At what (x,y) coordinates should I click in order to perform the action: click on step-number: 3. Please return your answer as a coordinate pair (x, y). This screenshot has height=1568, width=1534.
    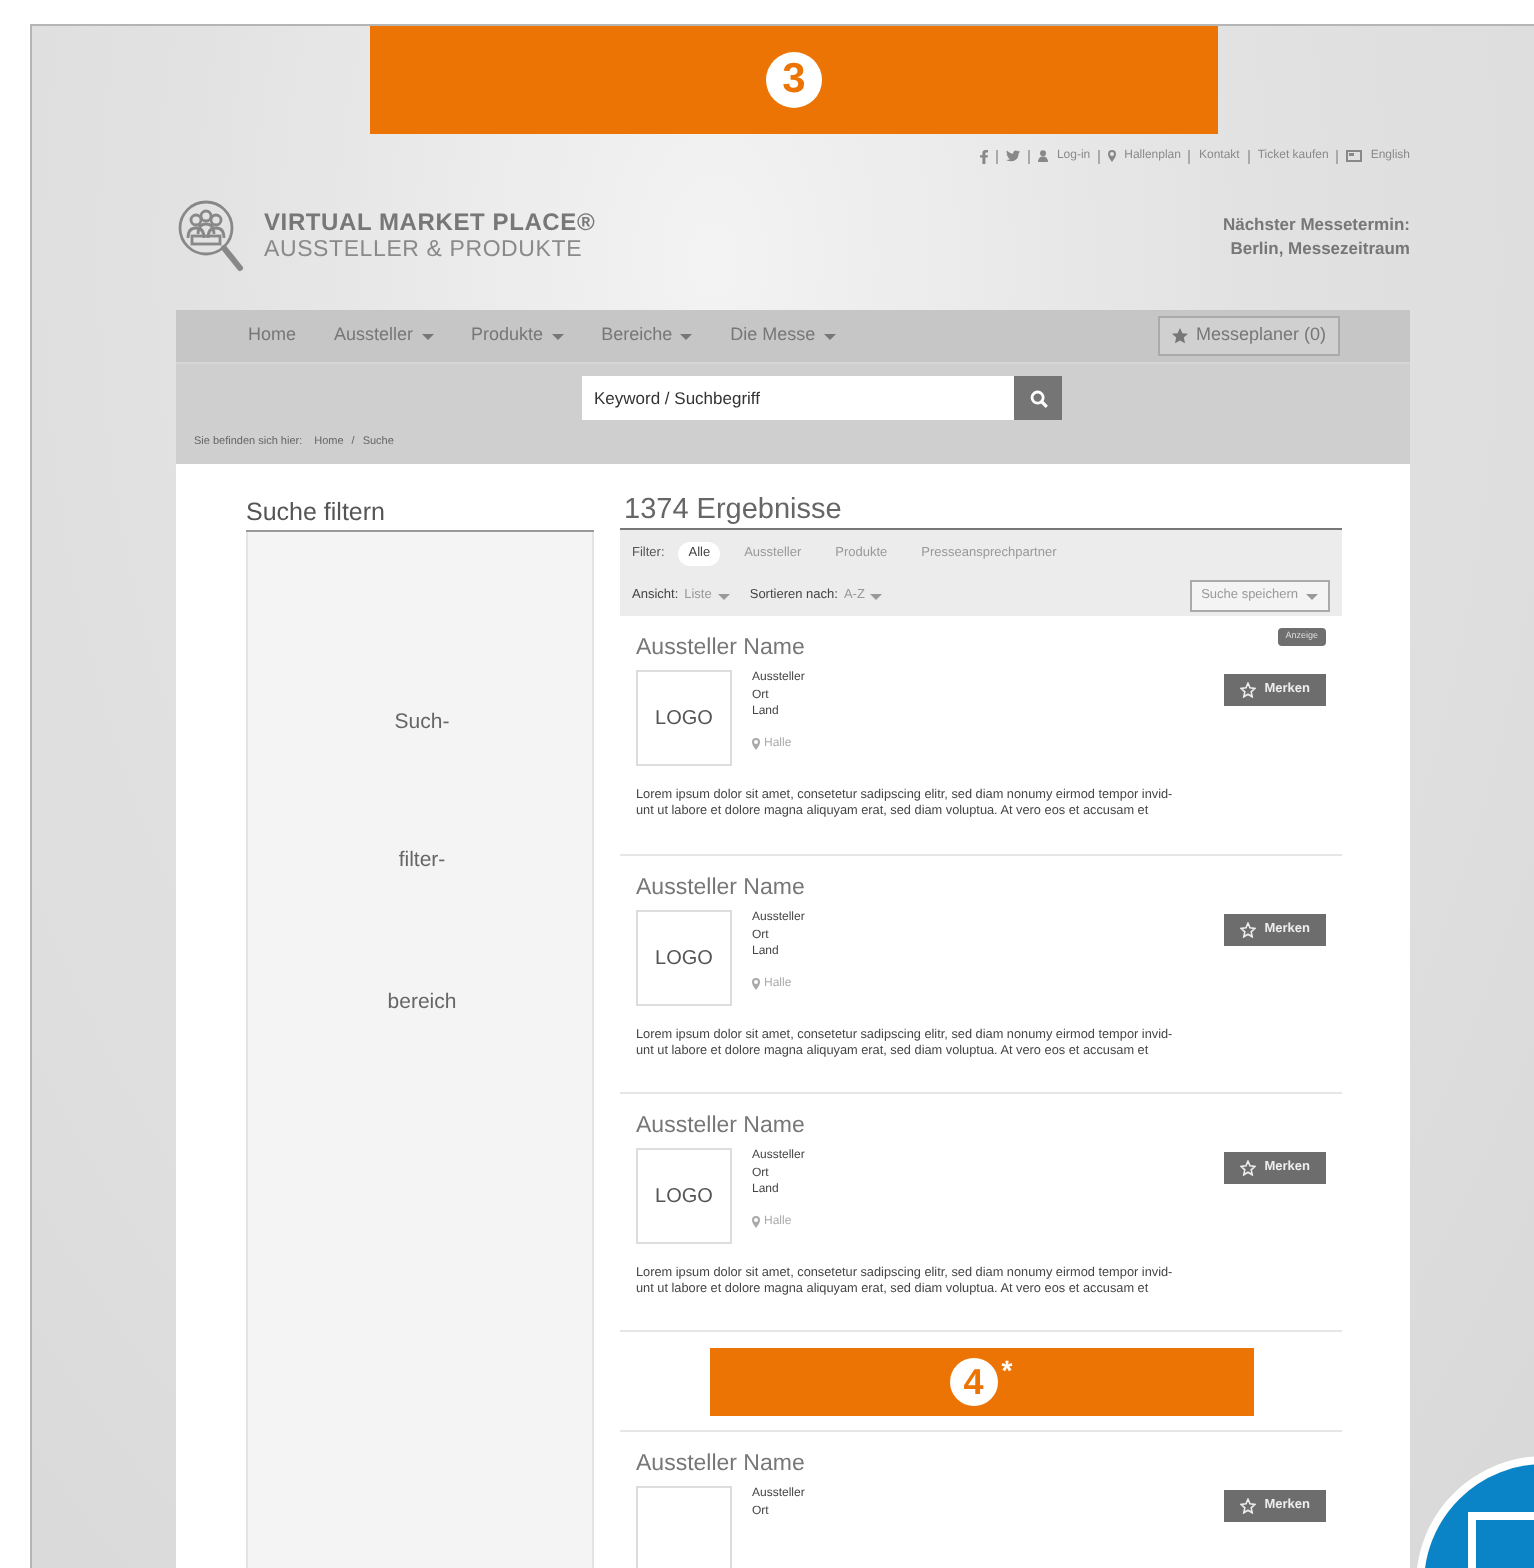
    Looking at the image, I should click on (794, 80).